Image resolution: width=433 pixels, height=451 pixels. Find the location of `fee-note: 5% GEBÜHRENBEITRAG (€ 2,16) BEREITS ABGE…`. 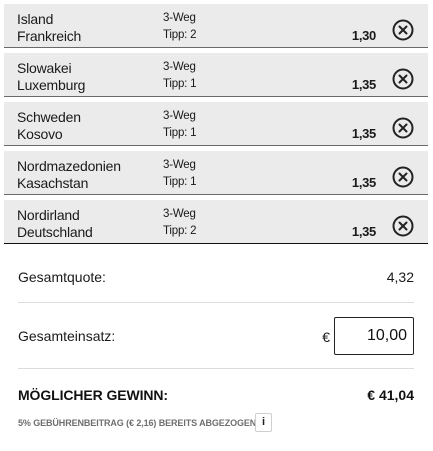

fee-note: 5% GEBÜHRENBEITRAG (€ 2,16) BEREITS ABGE… is located at coordinates (137, 423).